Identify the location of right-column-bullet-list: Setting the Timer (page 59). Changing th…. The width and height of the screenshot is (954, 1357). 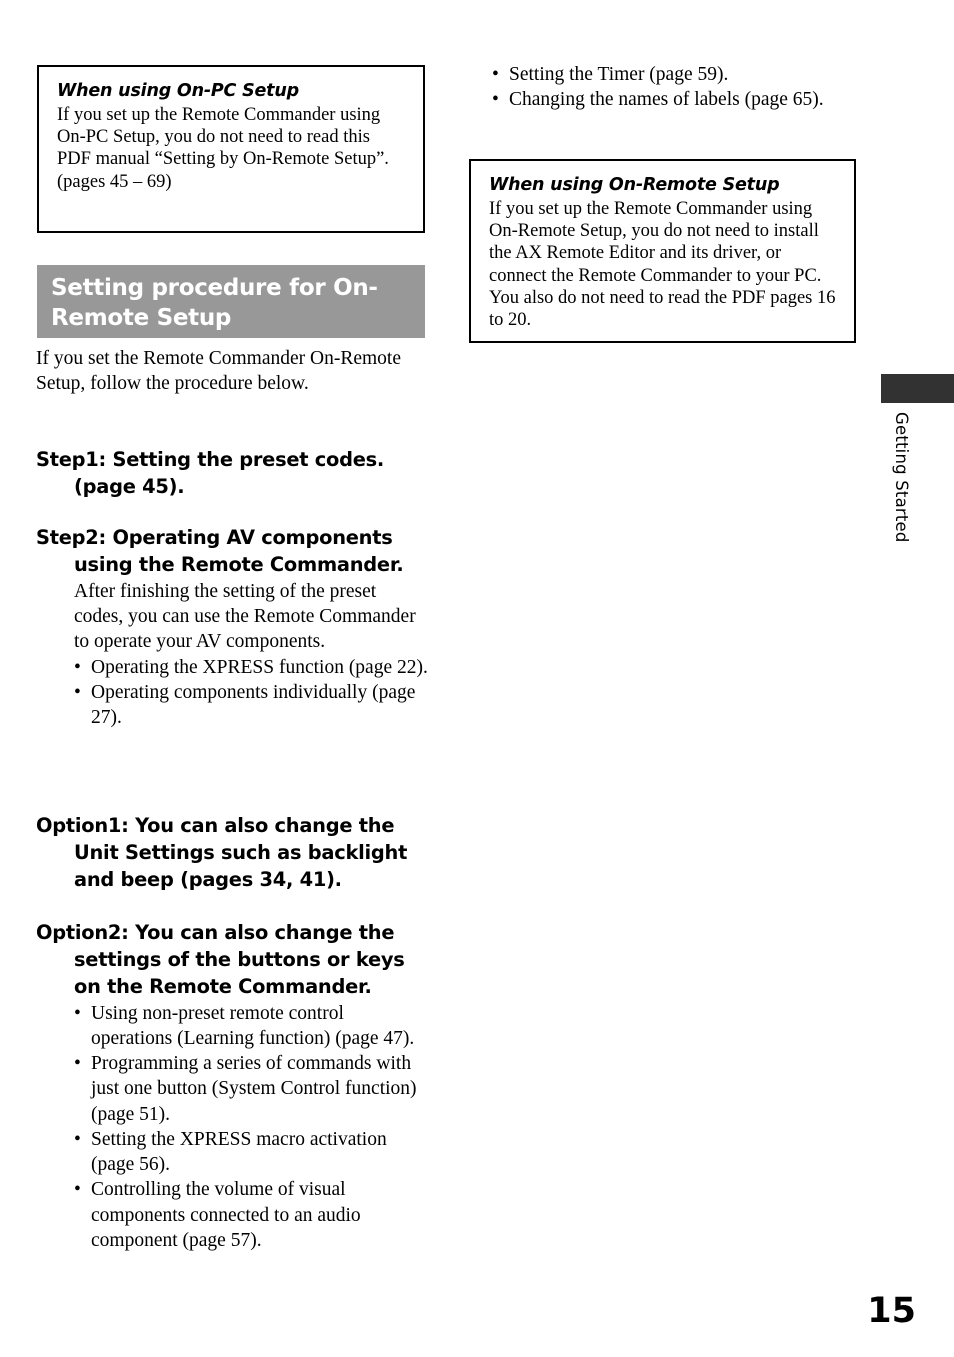
(677, 87).